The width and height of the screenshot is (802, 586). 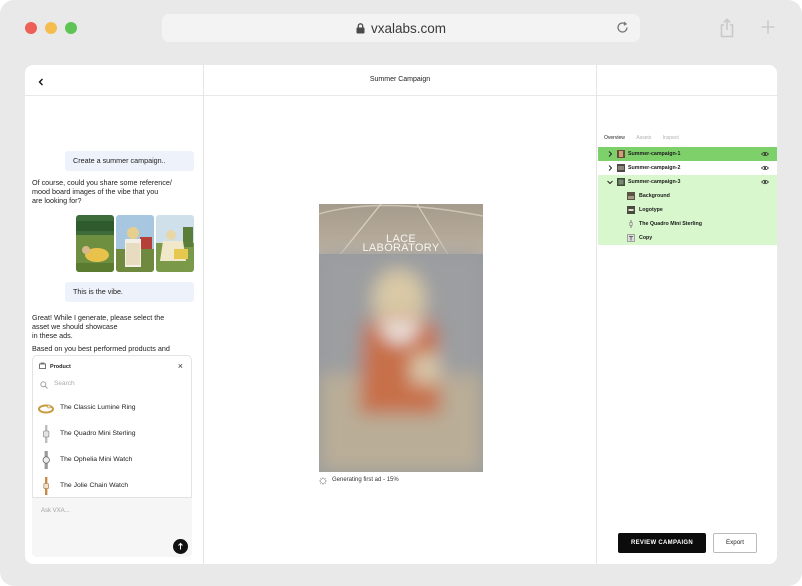 I want to click on back-arrow-icon, so click(x=41, y=81).